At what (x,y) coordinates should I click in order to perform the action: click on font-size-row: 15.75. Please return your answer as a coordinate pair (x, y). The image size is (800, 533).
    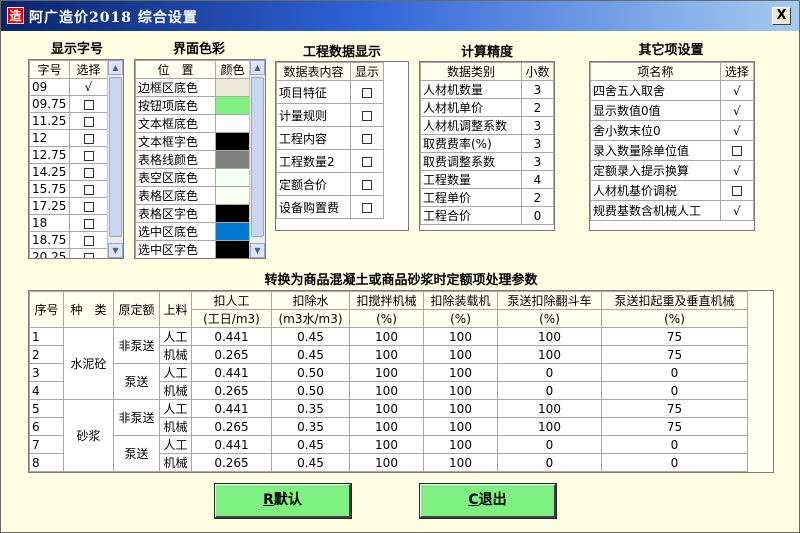
    Looking at the image, I should click on (68, 189).